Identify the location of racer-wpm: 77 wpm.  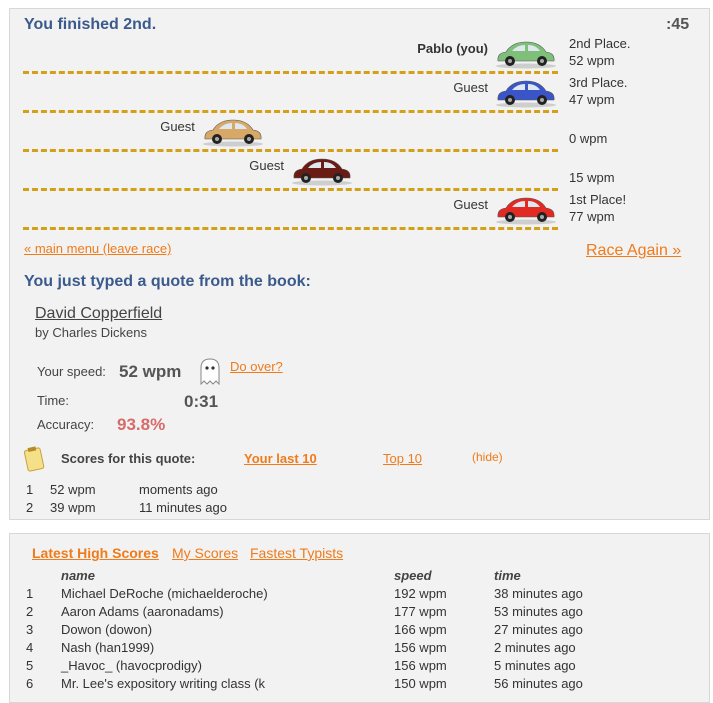
(592, 216).